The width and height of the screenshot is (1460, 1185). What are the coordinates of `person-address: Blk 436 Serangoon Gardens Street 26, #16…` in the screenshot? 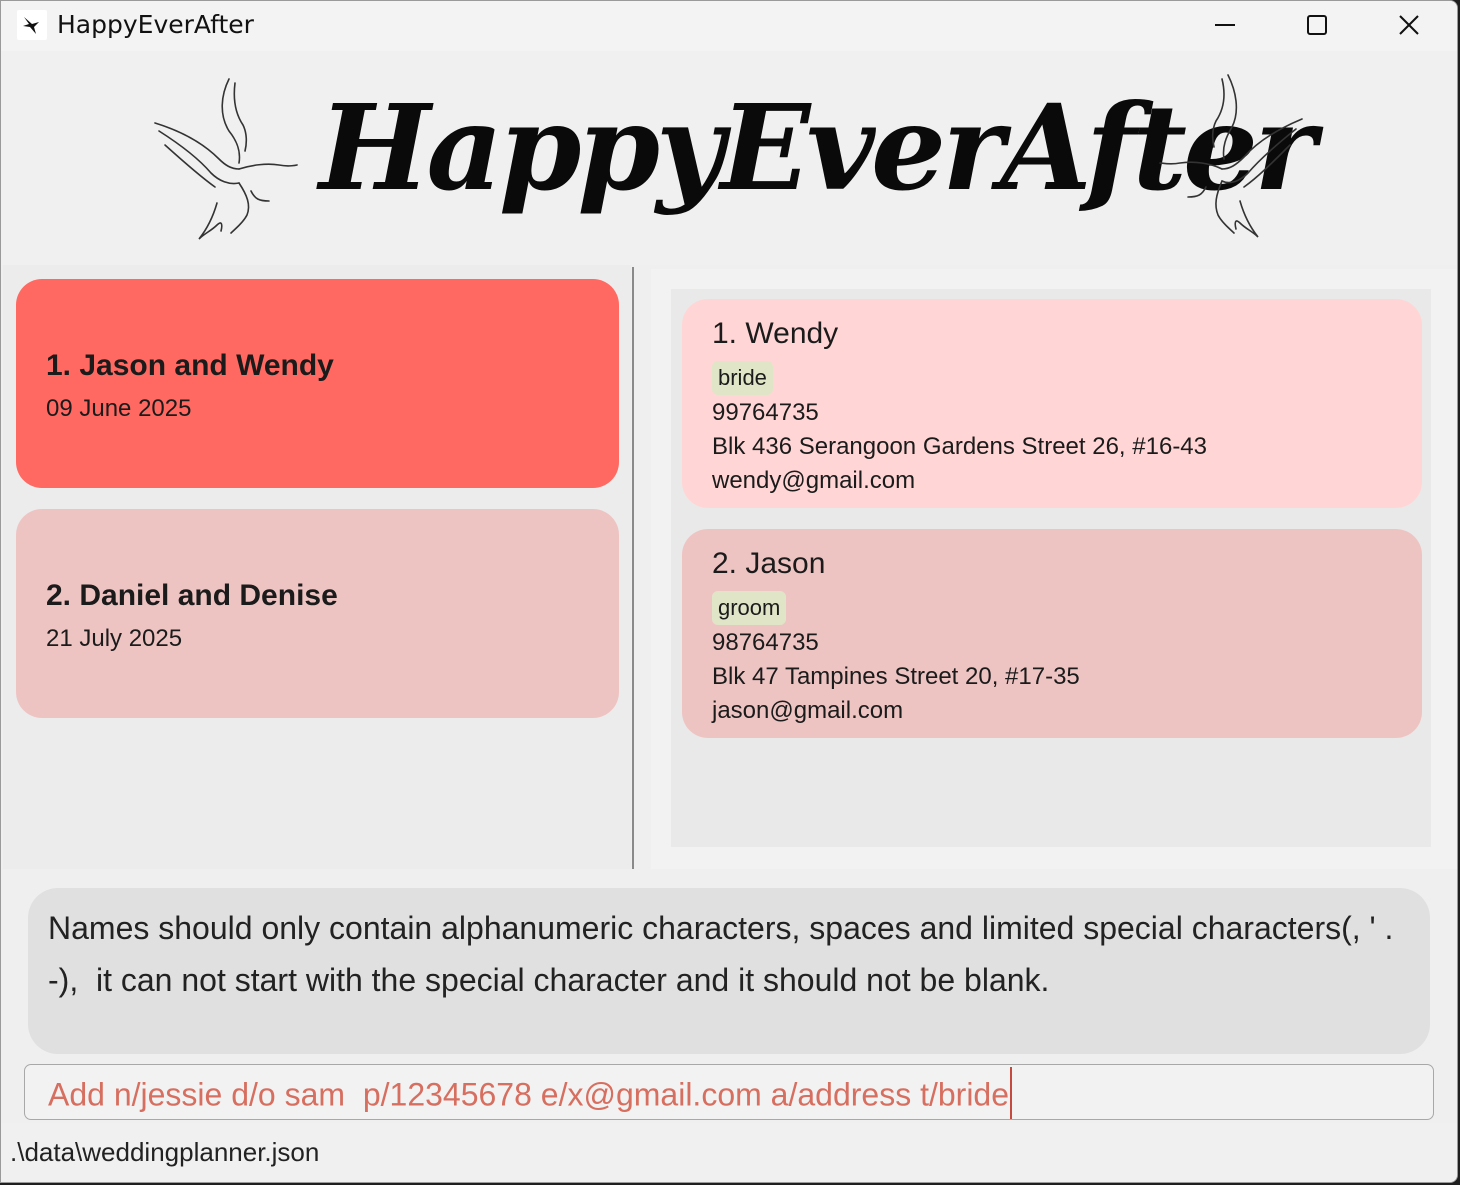 It's located at (959, 446).